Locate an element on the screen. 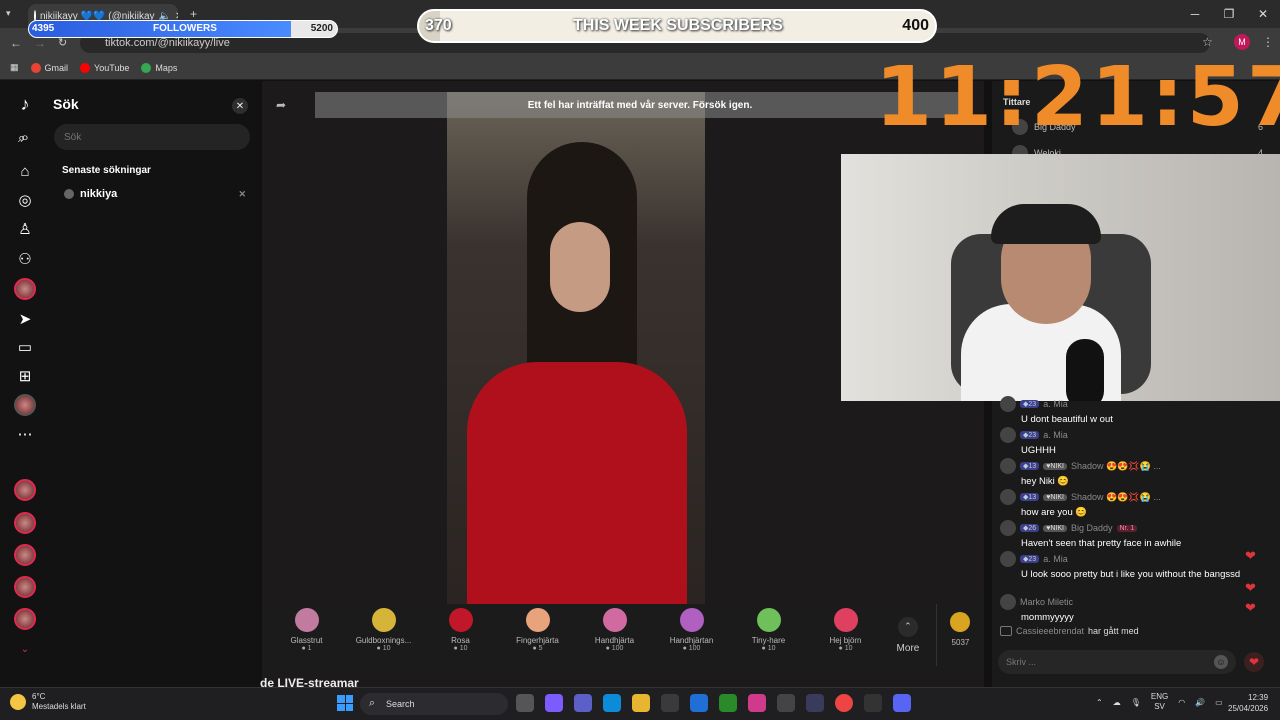 Image resolution: width=1280 pixels, height=720 pixels. more-icon: ⋯ is located at coordinates (25, 434).